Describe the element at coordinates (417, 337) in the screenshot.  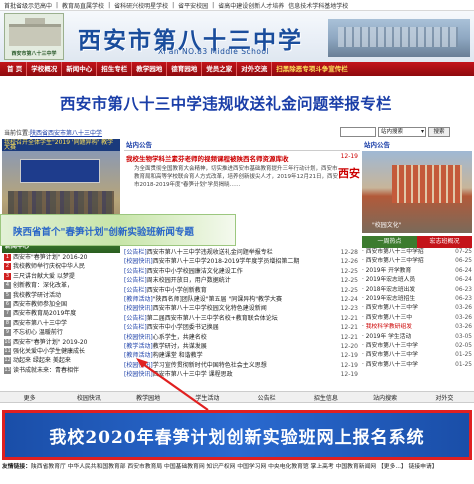
I see `hot-list-item: · 2019年 学生活动 03-05` at that location.